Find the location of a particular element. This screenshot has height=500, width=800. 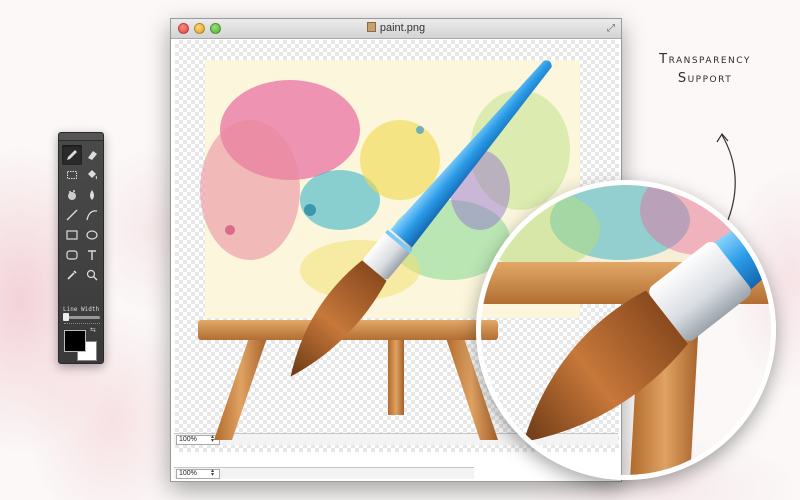

tool-grid is located at coordinates (82, 215).